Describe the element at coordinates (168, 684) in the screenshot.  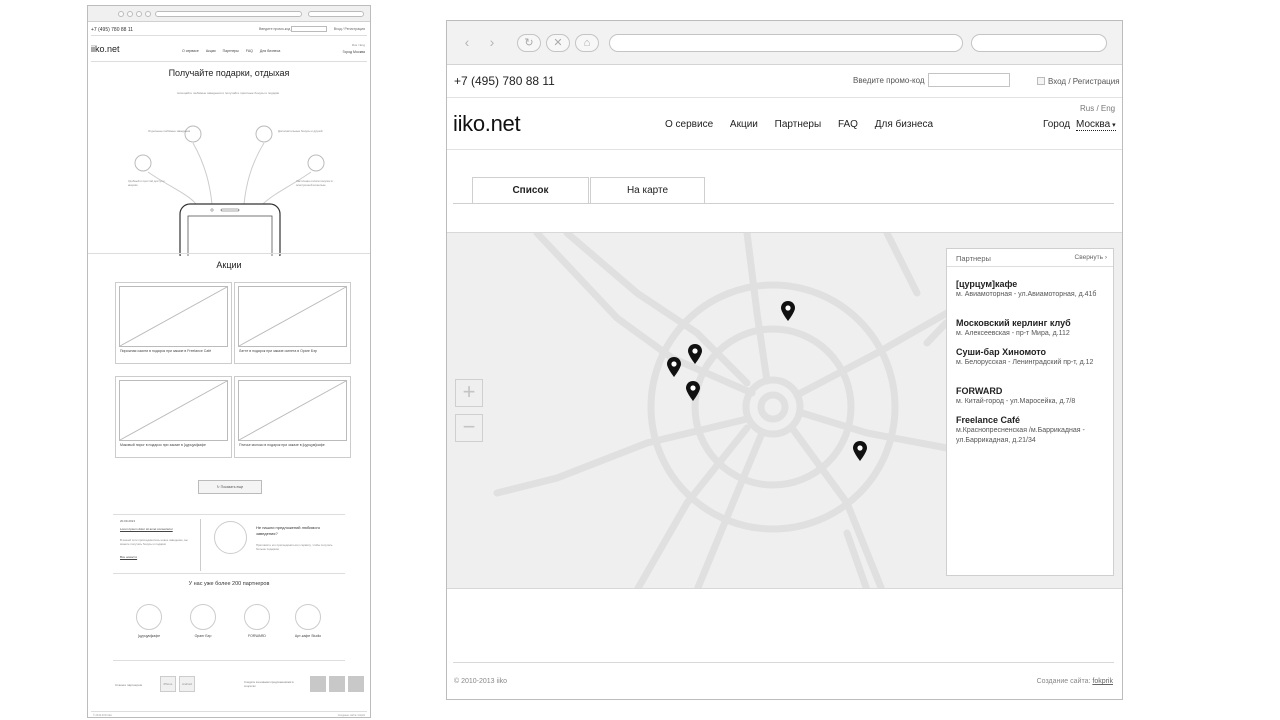
I see `app-button-iphone: iPhone` at that location.